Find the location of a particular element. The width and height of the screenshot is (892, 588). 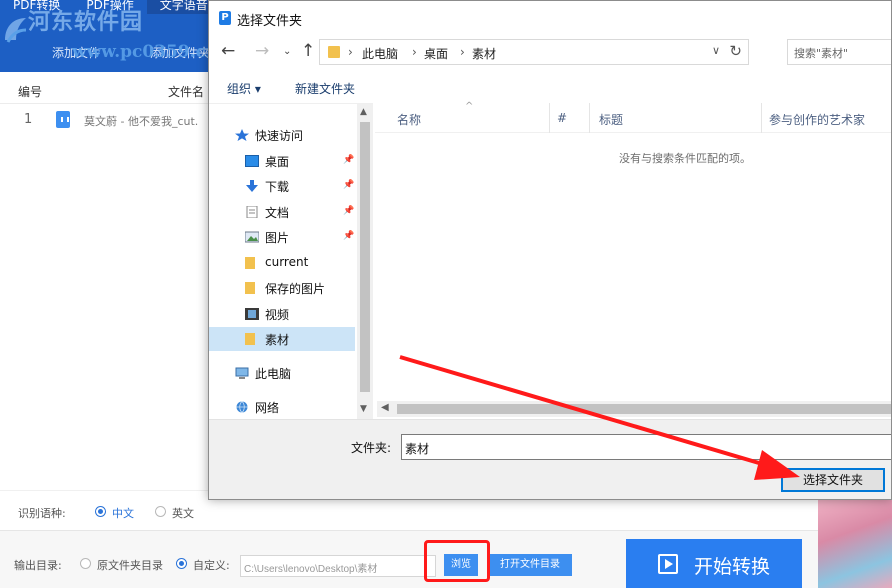

navigation-bar: ← → ⌄ ↑ › 此电脑 › 桌面 › 素材 ∨ ↻ 搜索"素材" is located at coordinates (550, 52).